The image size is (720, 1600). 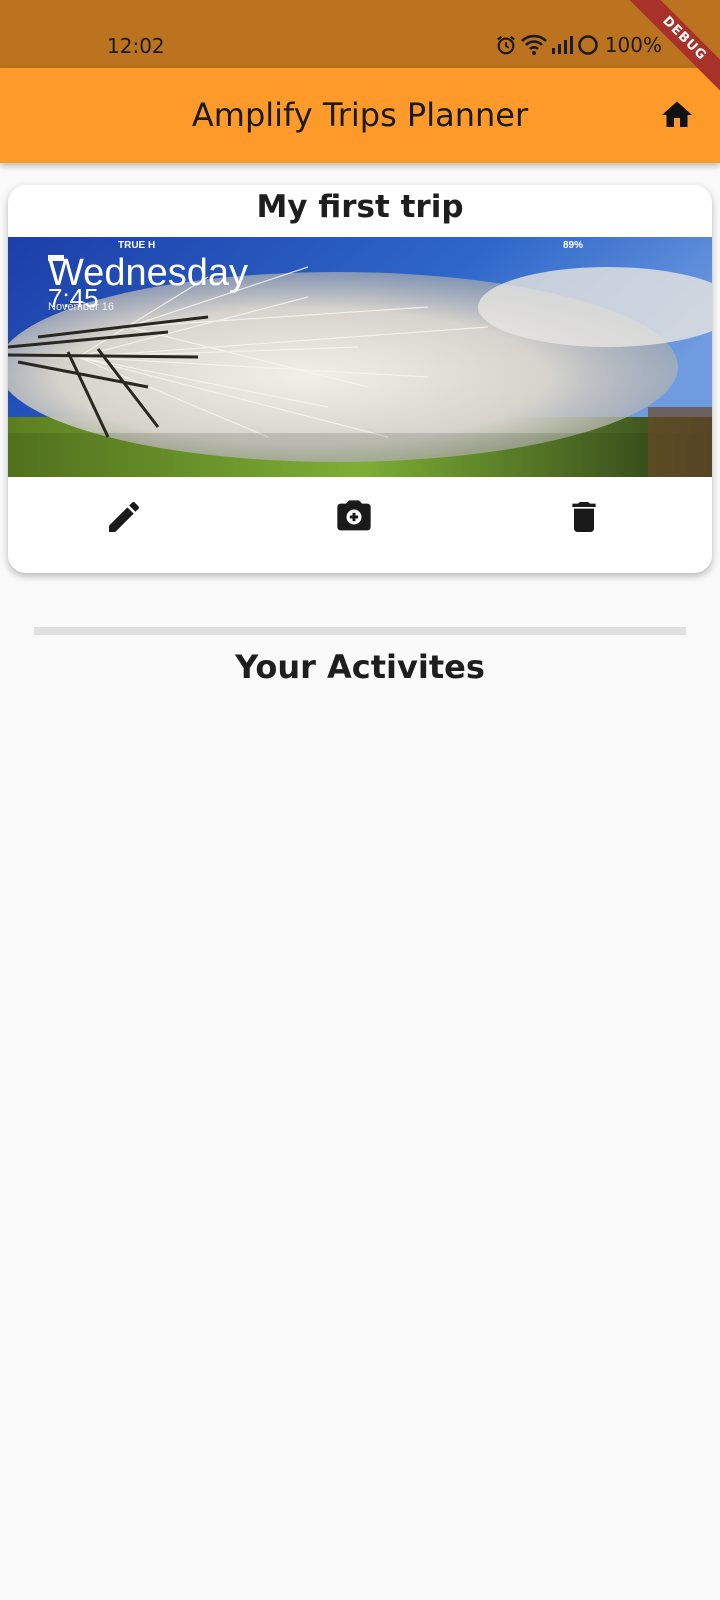 I want to click on home-button, so click(x=677, y=115).